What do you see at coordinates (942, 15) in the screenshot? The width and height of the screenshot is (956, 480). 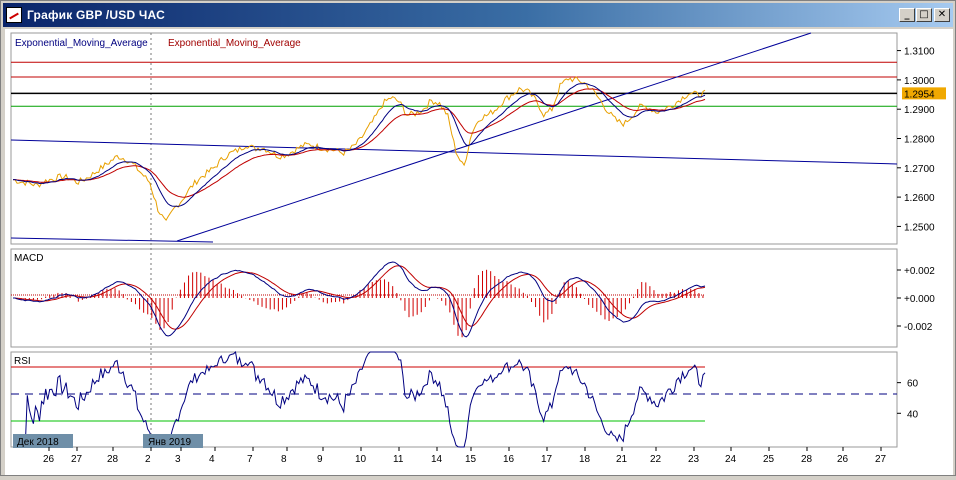 I see `close-button: ✕` at bounding box center [942, 15].